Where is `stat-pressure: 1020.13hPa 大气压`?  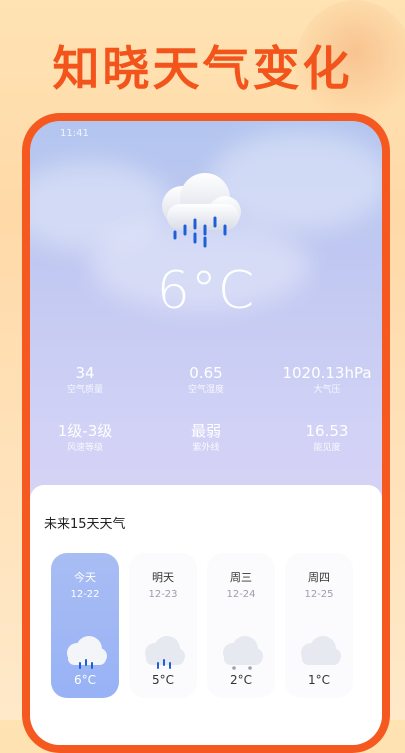 stat-pressure: 1020.13hPa 大气压 is located at coordinates (327, 380).